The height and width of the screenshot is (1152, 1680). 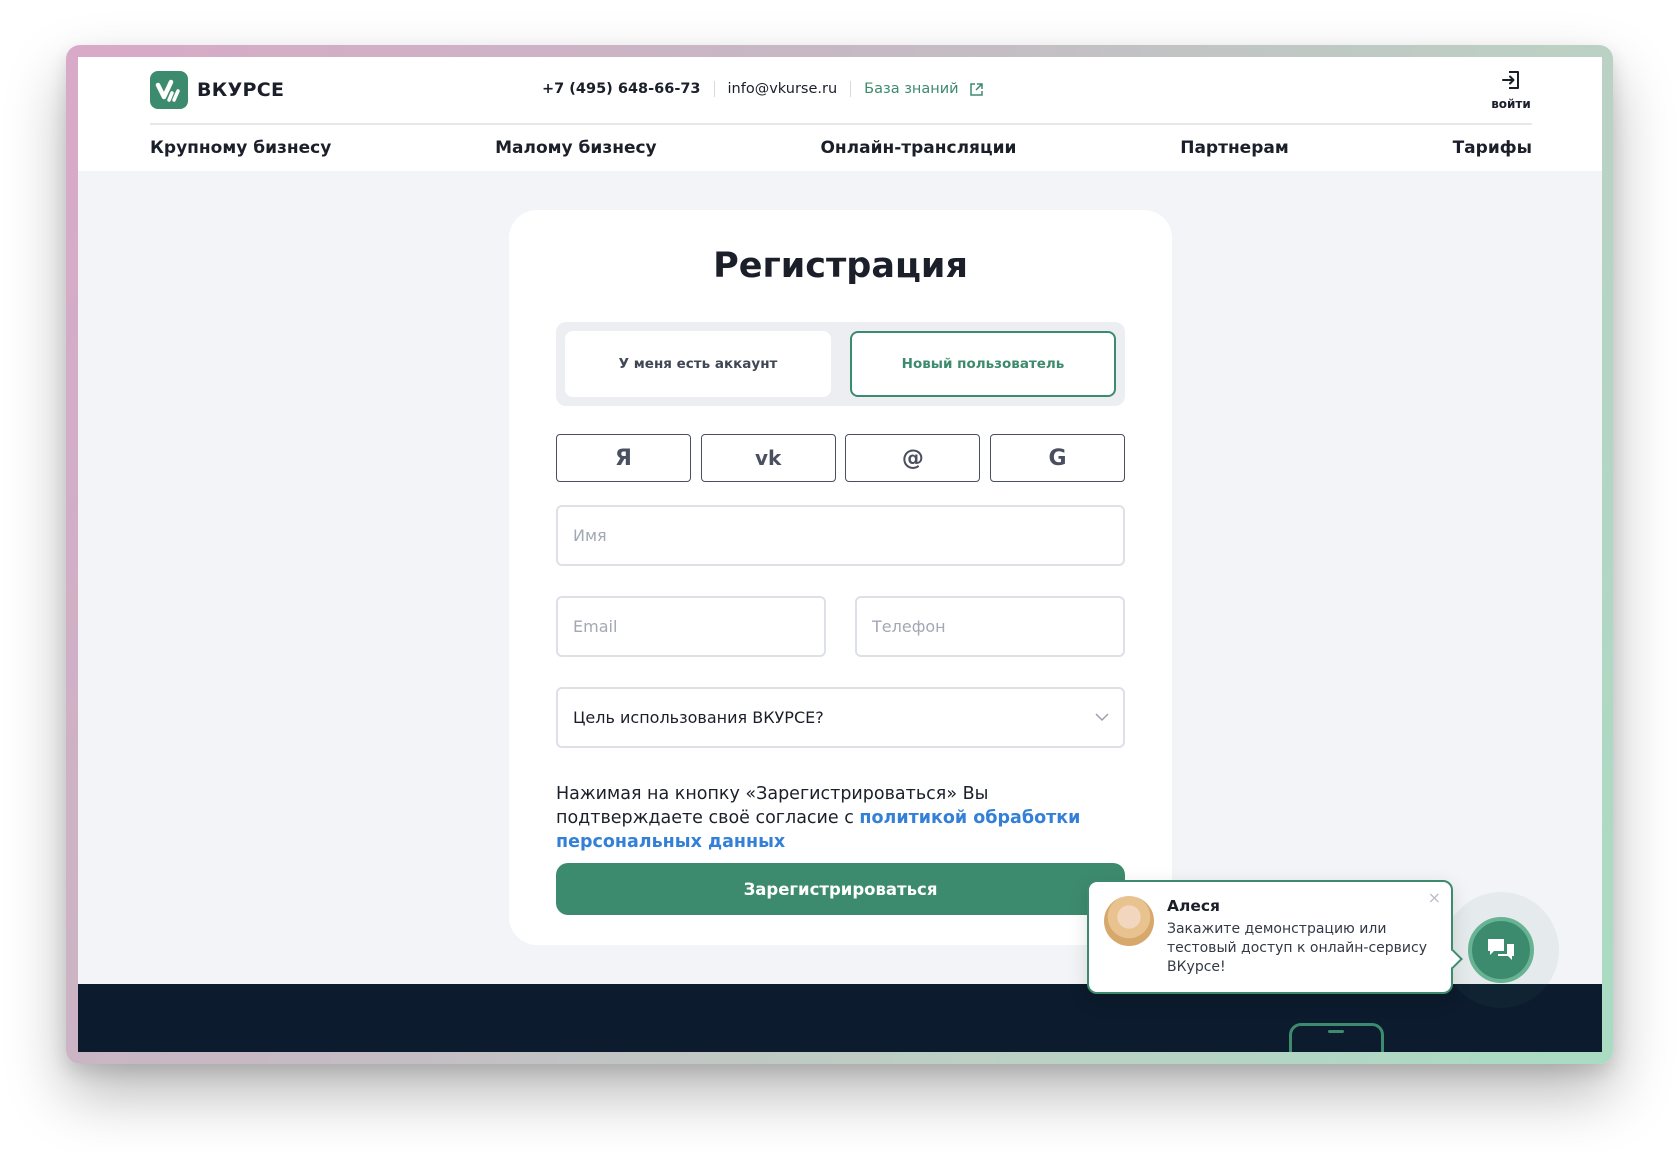 I want to click on yandex-icon: Я, so click(x=623, y=458).